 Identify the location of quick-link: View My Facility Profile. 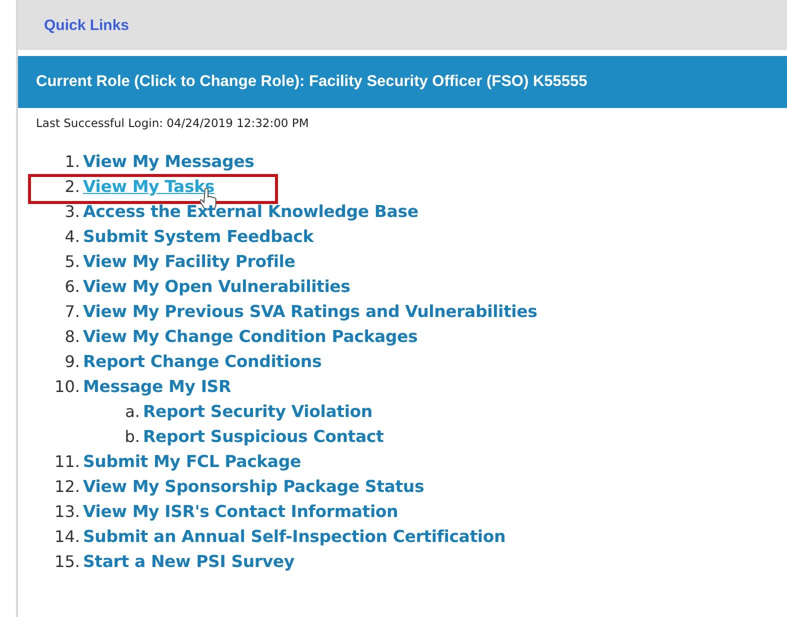
(189, 261).